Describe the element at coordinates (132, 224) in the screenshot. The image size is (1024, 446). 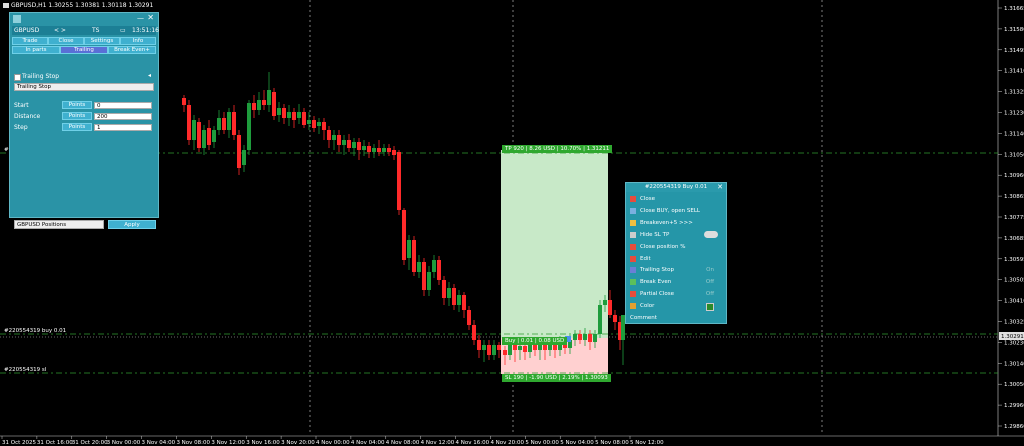
I see `apply-button: Apply` at that location.